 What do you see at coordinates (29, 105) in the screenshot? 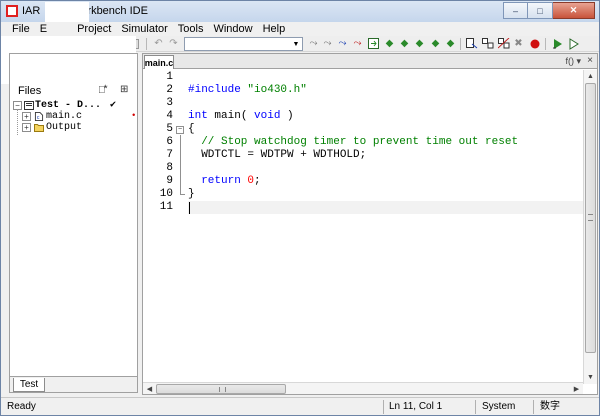
I see `project-icon` at bounding box center [29, 105].